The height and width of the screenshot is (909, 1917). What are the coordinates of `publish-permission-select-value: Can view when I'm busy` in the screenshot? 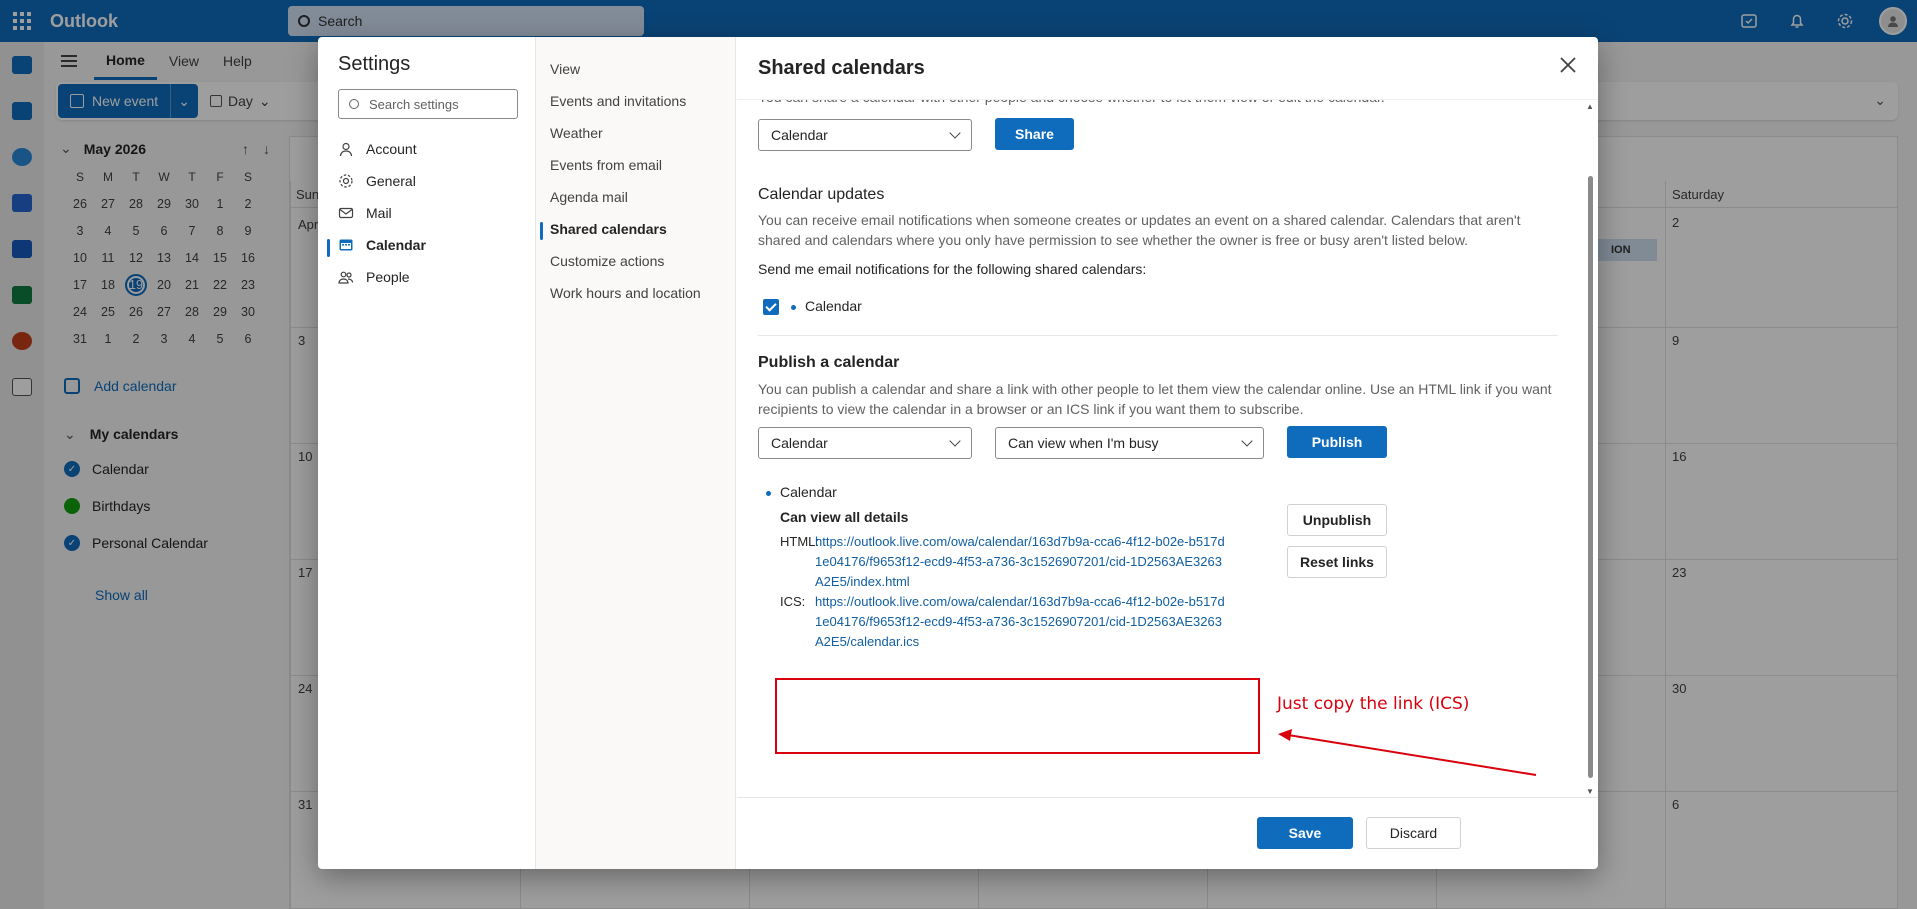 It's located at (1083, 443).